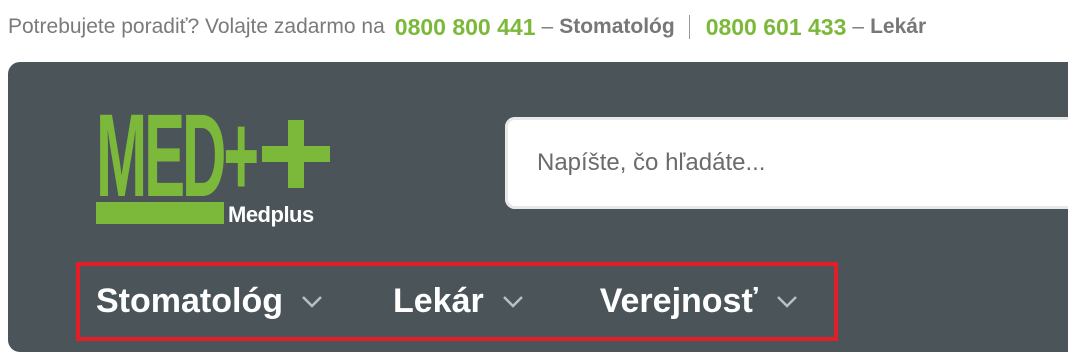 The width and height of the screenshot is (1068, 357). Describe the element at coordinates (438, 301) in the screenshot. I see `nav-item-label: Lekár` at that location.